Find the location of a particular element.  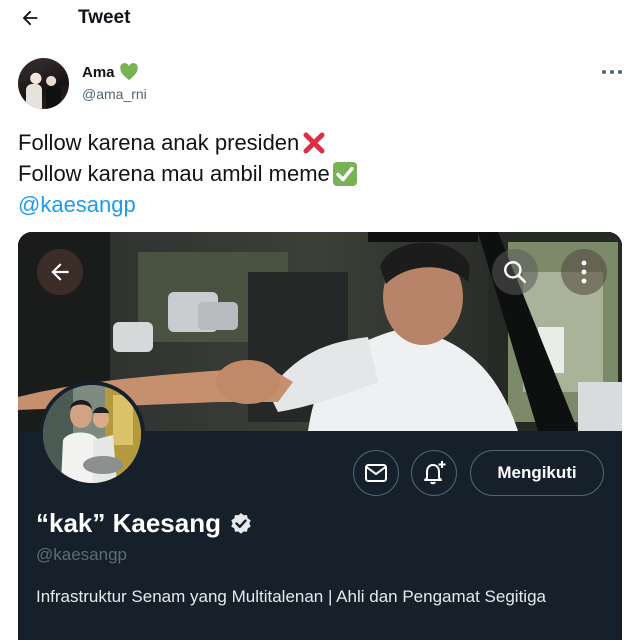

author-name-row: Ama is located at coordinates (110, 72).